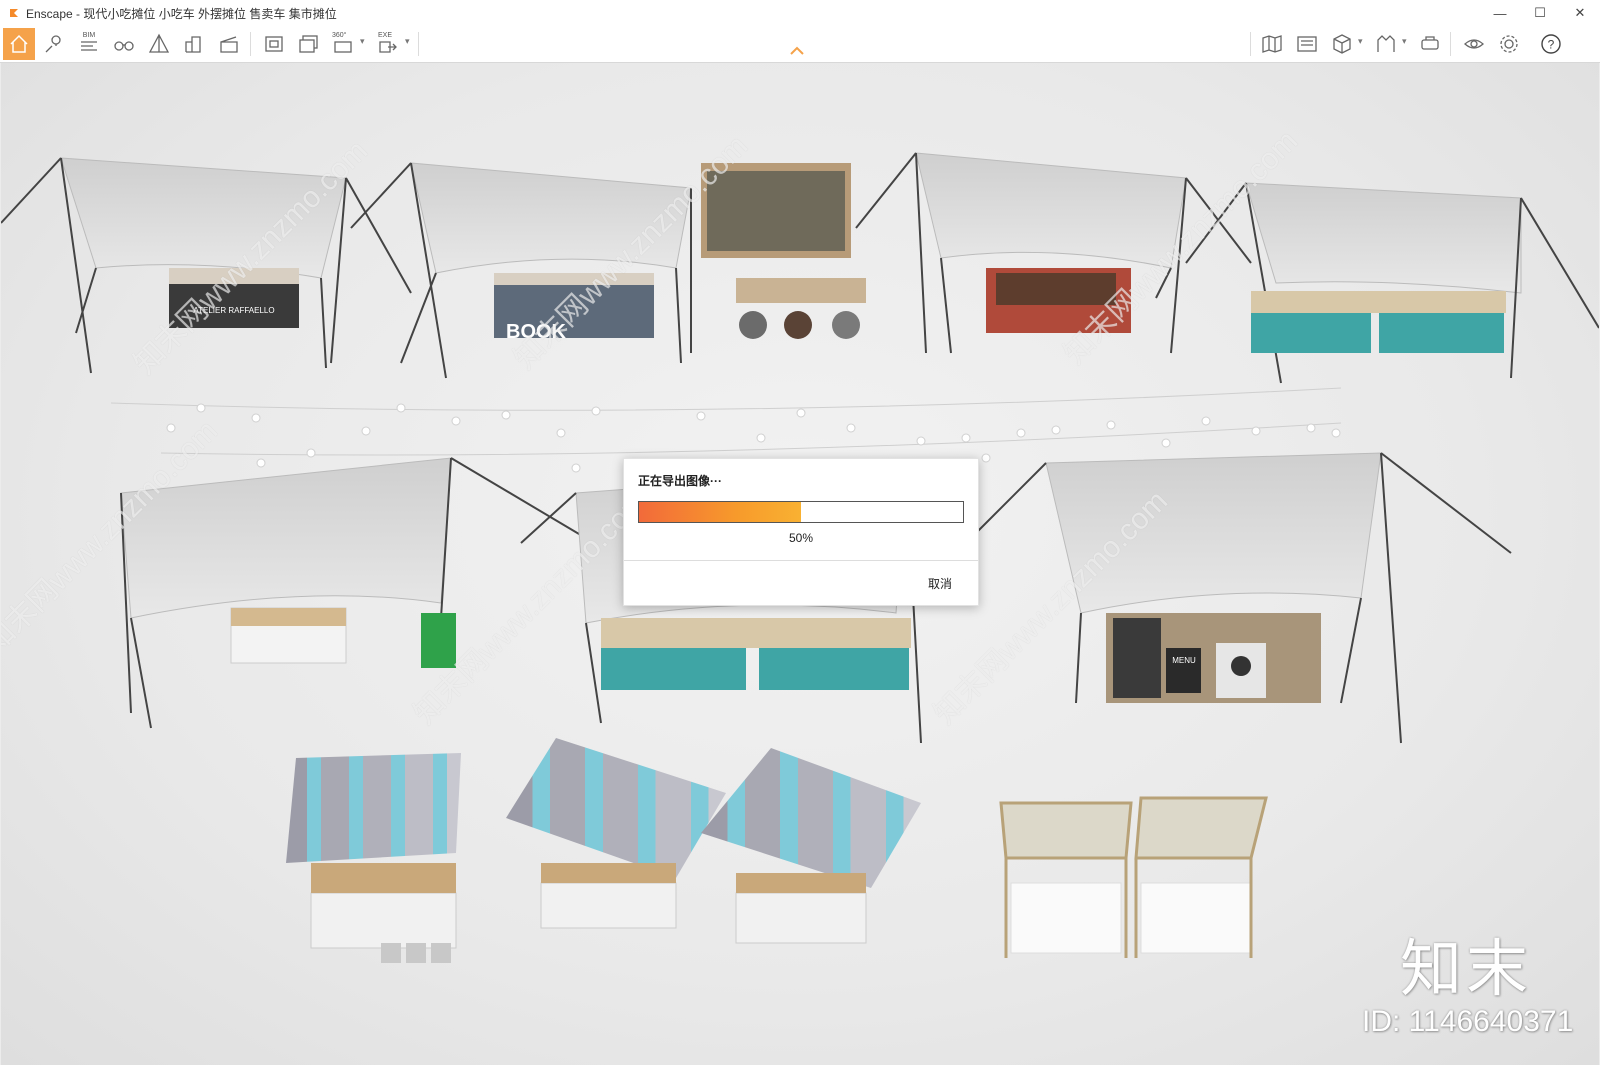 This screenshot has height=1065, width=1600. I want to click on asset-library-icon, so click(1307, 44).